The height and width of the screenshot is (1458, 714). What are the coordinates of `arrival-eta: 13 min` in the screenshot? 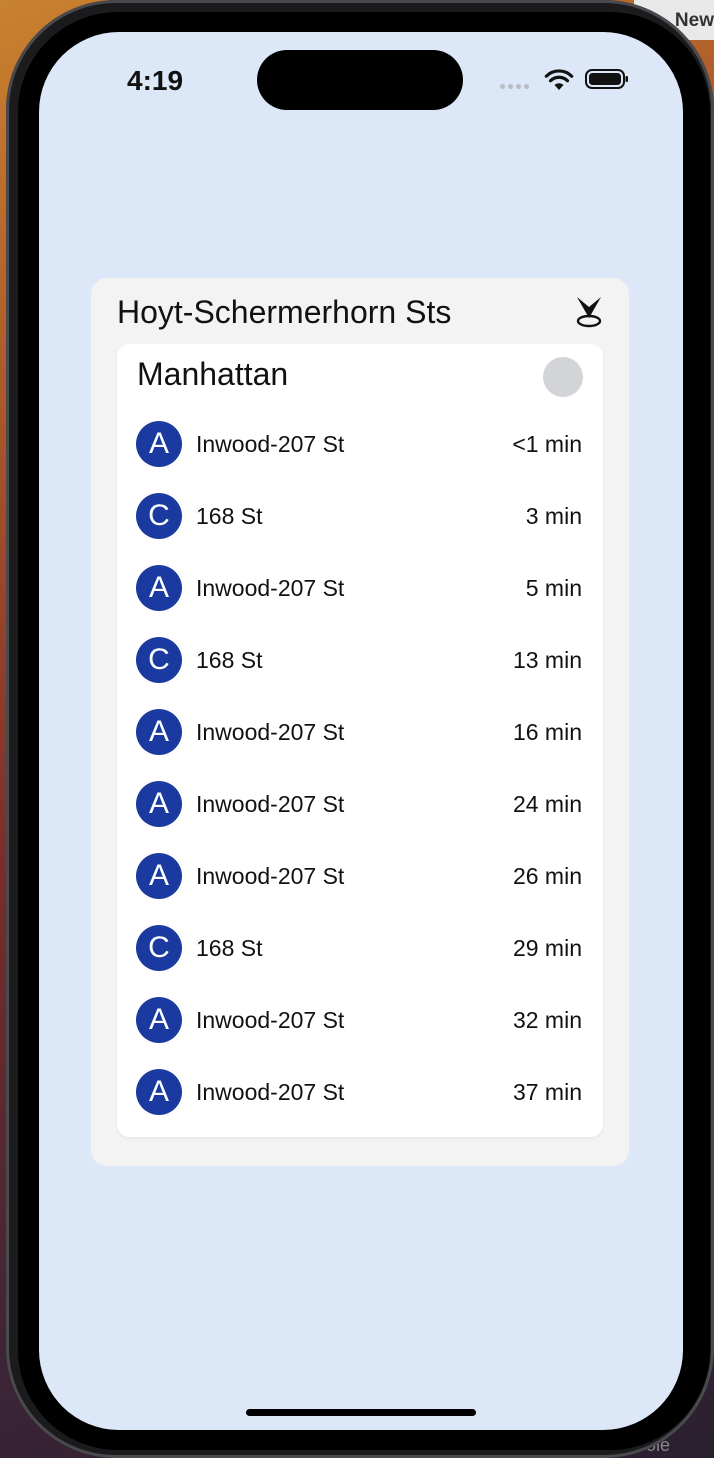 It's located at (547, 659).